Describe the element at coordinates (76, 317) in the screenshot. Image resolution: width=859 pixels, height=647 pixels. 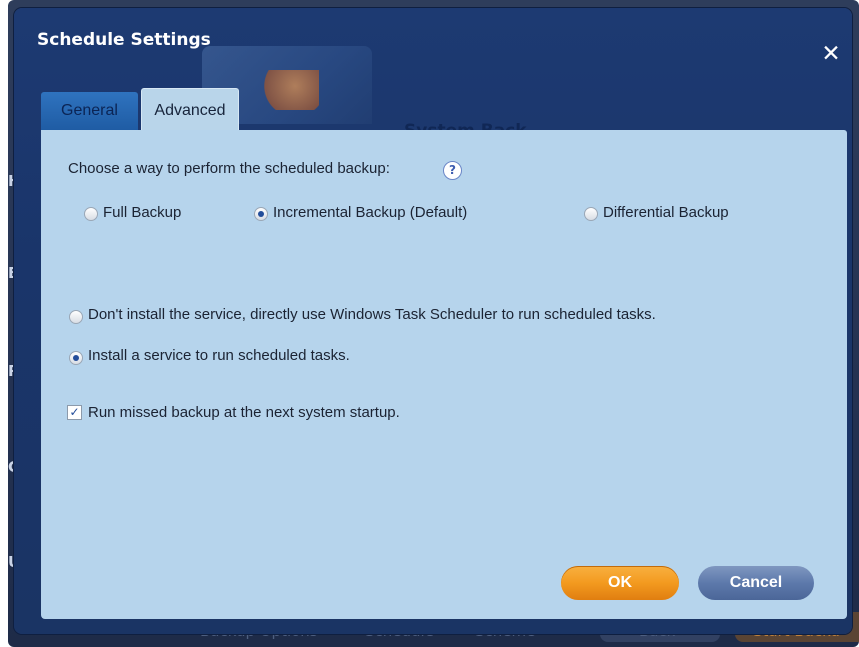
I see `radio-task-scheduler` at that location.